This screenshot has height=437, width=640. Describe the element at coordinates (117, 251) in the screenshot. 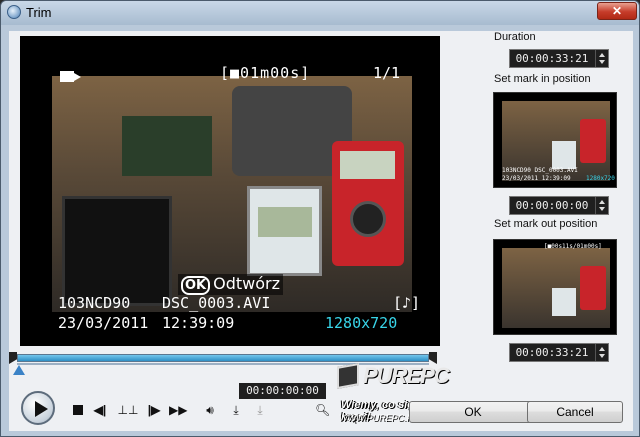

I see `frame-psu` at that location.